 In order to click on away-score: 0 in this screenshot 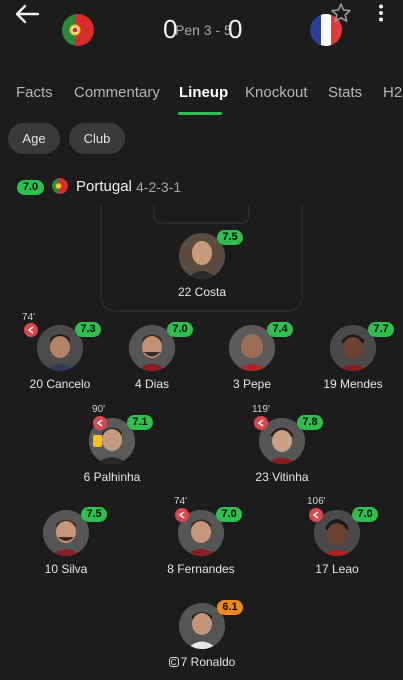, I will do `click(235, 29)`.